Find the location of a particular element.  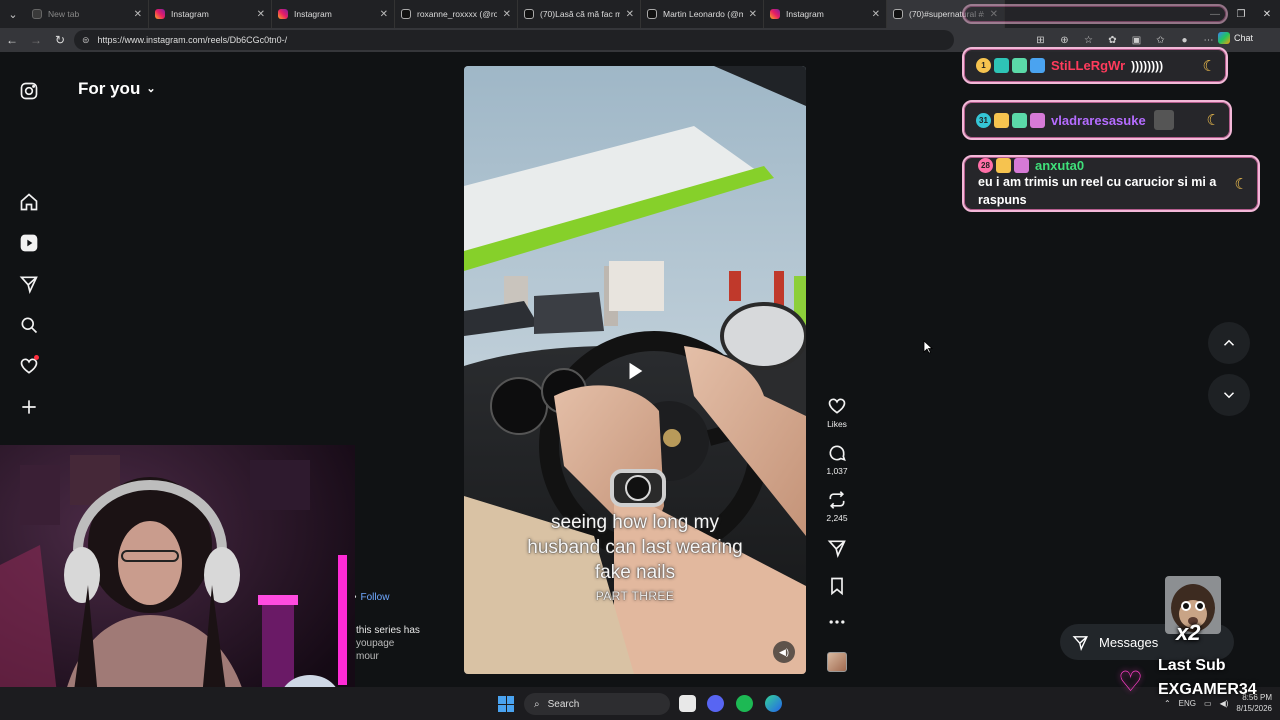

copilot-icon is located at coordinates (1224, 38).